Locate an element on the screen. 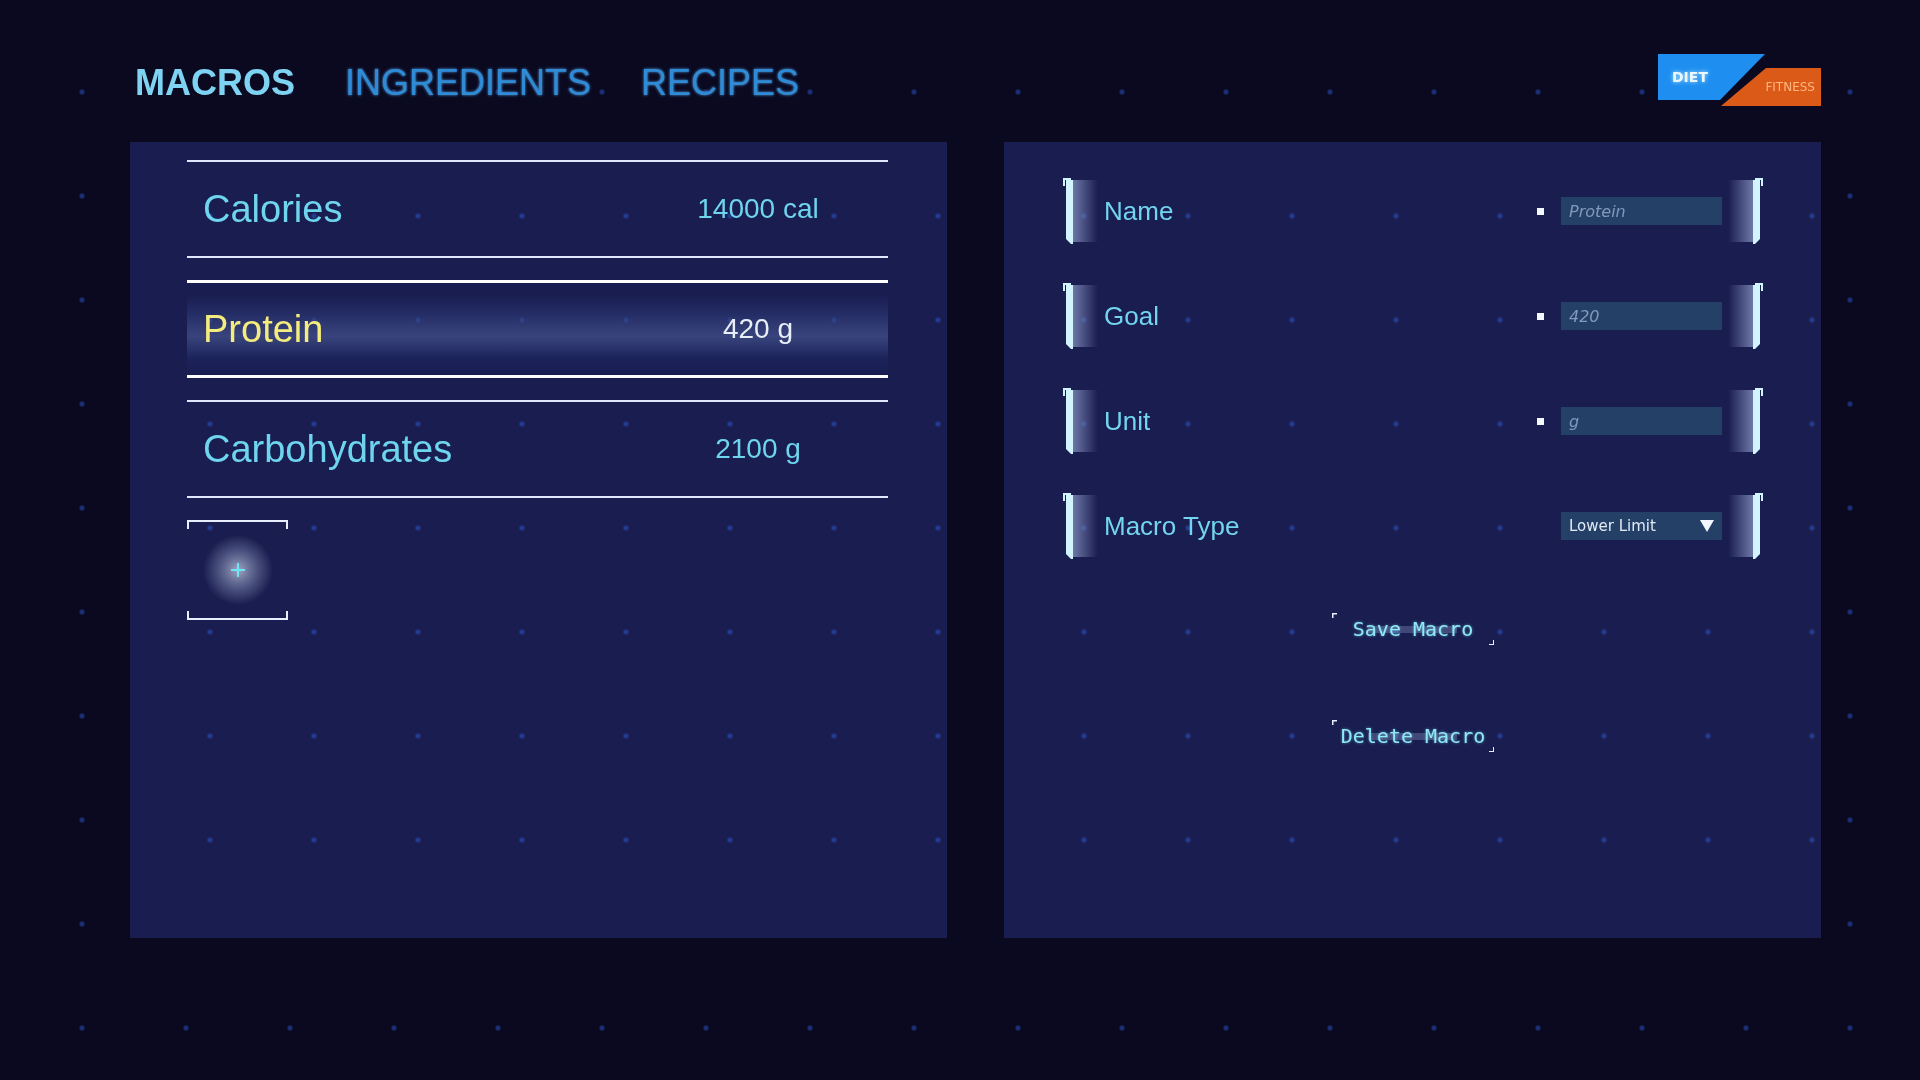 The image size is (1920, 1080). field-label: Unit is located at coordinates (1127, 421).